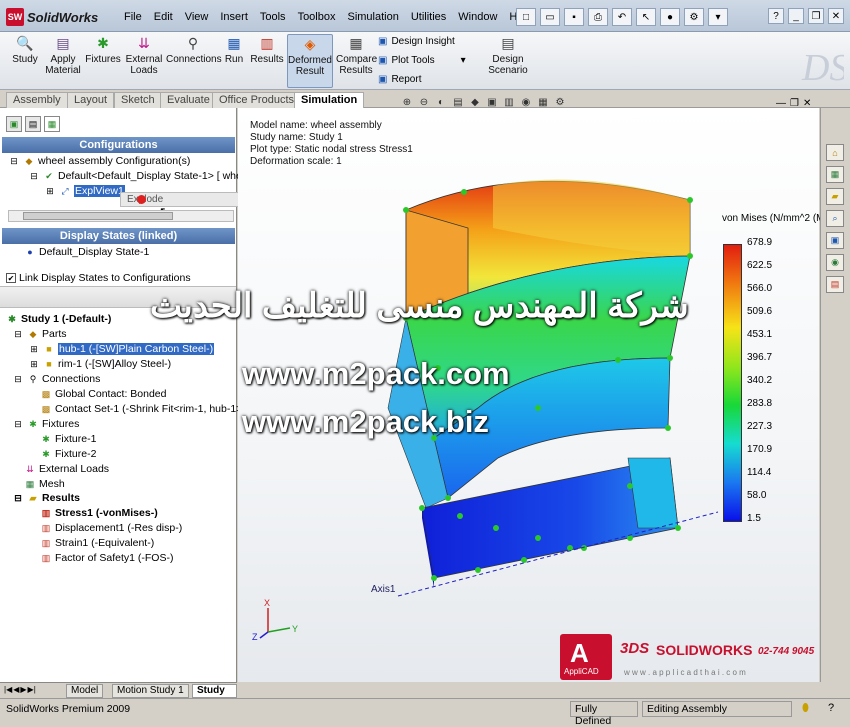 The height and width of the screenshot is (727, 850). What do you see at coordinates (234, 50) in the screenshot?
I see `run-button: ▦ Run` at bounding box center [234, 50].